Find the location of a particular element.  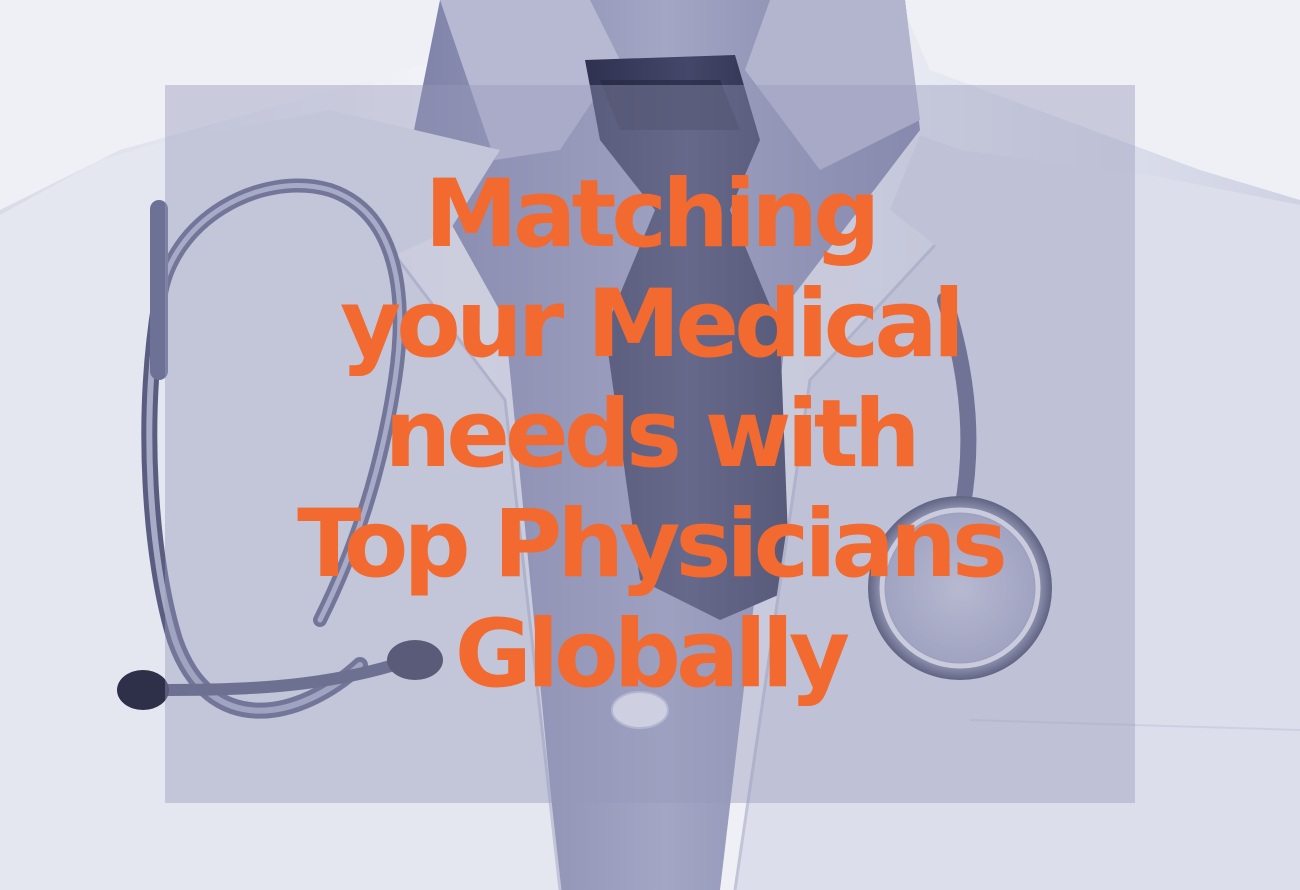

headline-line: Globally is located at coordinates (652, 654).